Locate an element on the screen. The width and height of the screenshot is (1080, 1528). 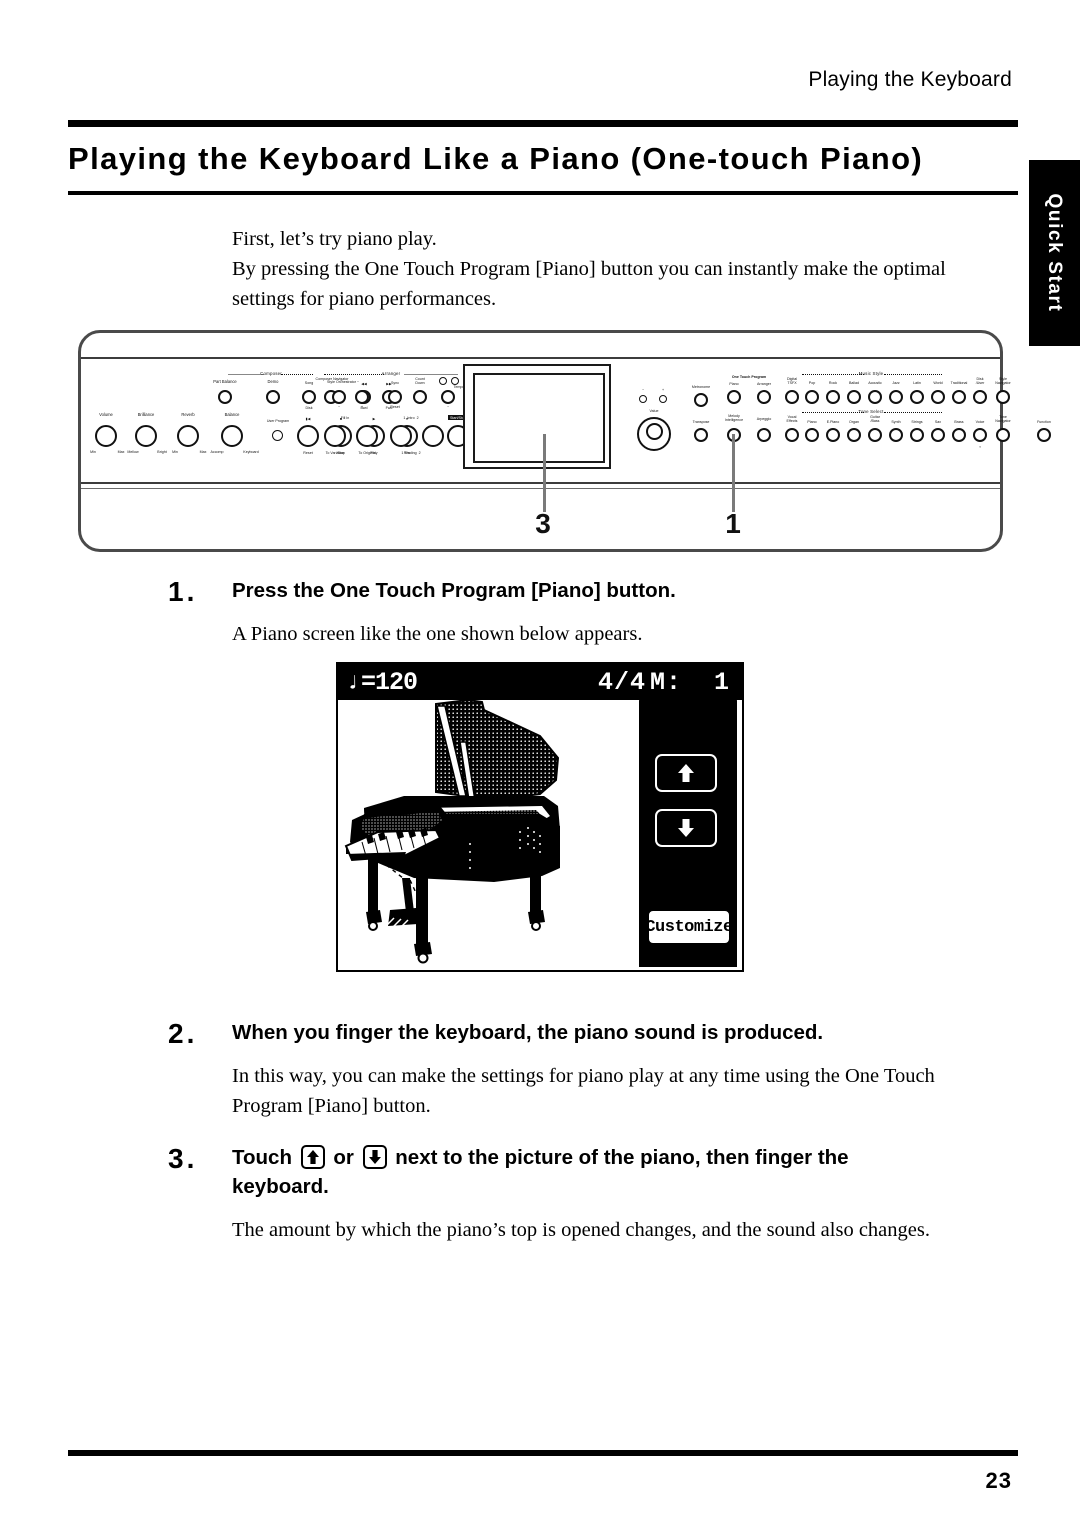
music-style-pop-button is located at coordinates (812, 397).